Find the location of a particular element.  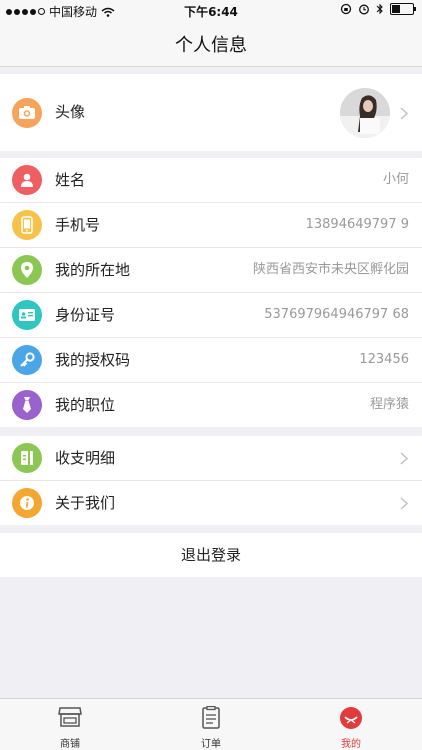

location-icon is located at coordinates (27, 270).